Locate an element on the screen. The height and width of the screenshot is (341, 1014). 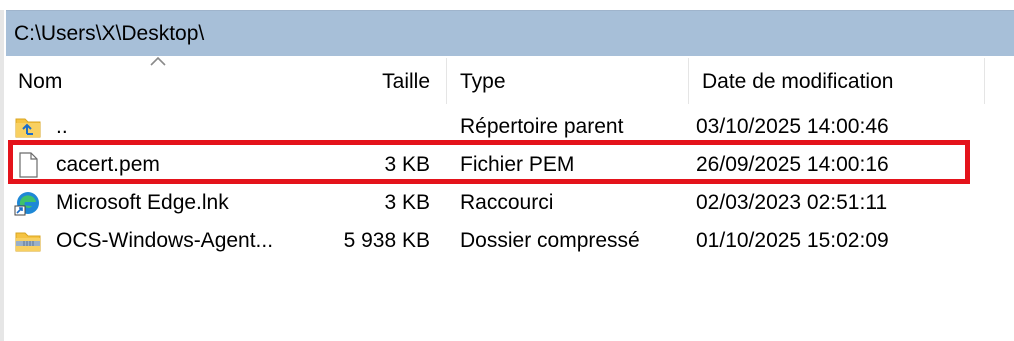
list-item: .. Répertoire parent 03/10/2025 14:00:46 is located at coordinates (510, 127).